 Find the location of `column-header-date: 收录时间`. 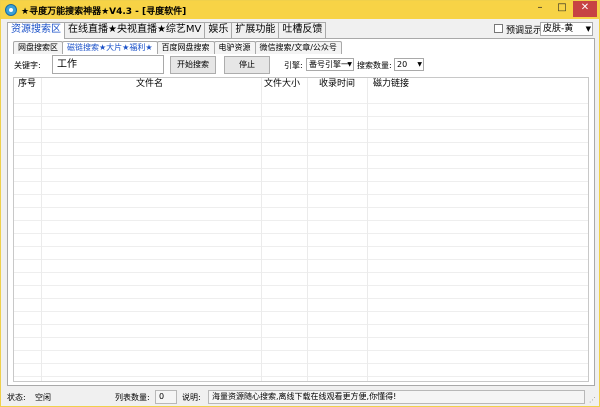

column-header-date: 收录时间 is located at coordinates (337, 84).